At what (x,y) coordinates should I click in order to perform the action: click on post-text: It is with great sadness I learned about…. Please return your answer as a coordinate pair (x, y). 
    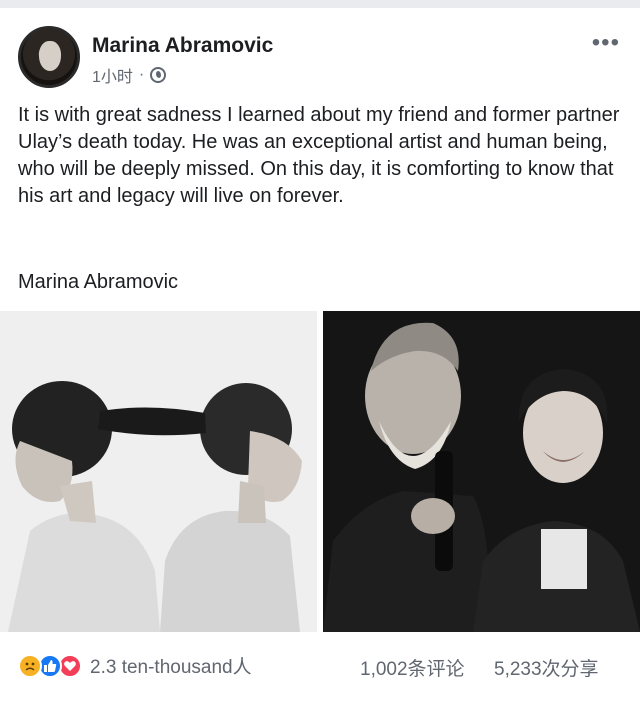
    Looking at the image, I should click on (319, 155).